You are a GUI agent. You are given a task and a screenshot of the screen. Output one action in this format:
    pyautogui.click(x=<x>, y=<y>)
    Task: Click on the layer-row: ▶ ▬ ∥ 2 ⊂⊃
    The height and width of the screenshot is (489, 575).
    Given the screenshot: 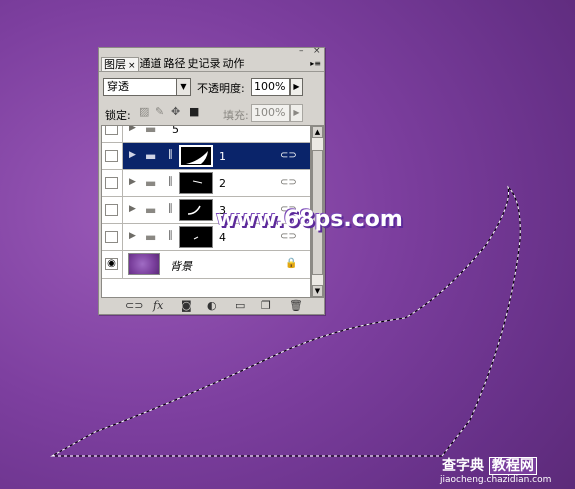 What is the action you would take?
    pyautogui.click(x=206, y=183)
    